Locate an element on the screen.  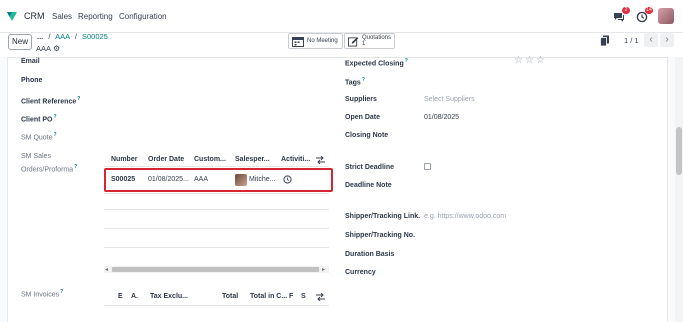
expected-closing-label: Expected Closing? is located at coordinates (376, 63).